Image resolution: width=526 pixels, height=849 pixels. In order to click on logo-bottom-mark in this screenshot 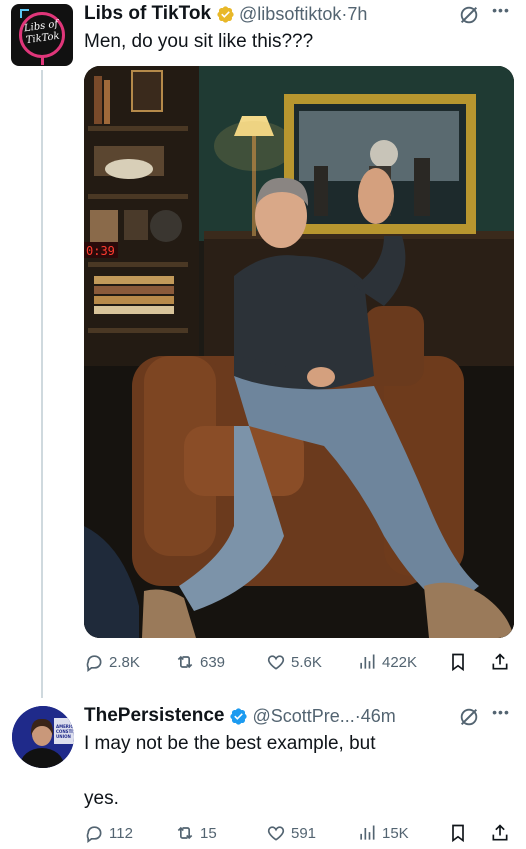, I will do `click(42, 61)`.